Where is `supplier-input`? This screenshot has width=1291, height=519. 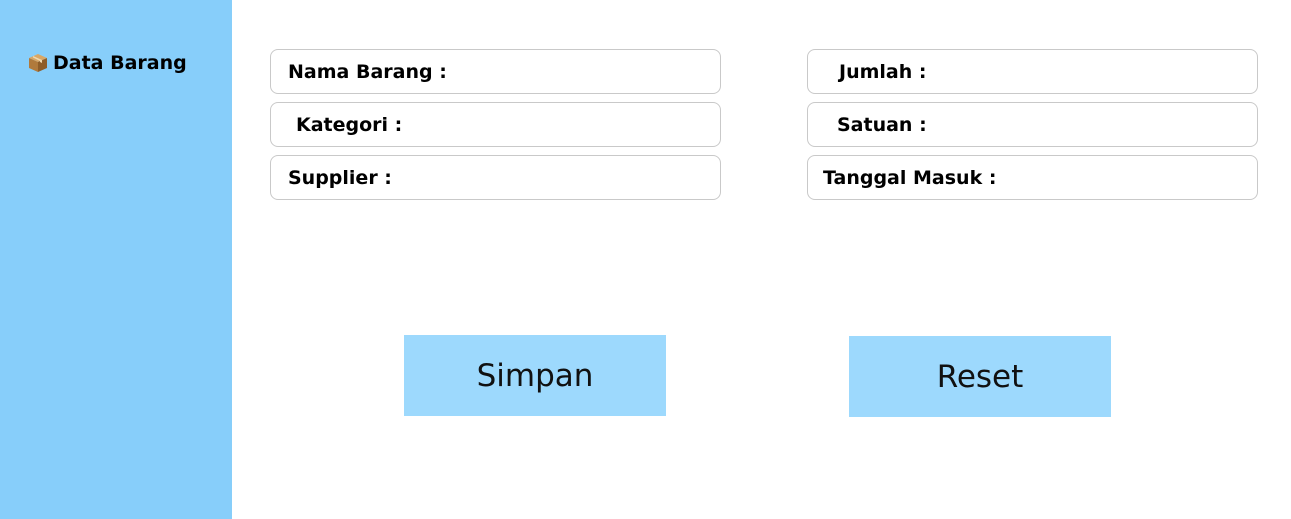
supplier-input is located at coordinates (555, 177).